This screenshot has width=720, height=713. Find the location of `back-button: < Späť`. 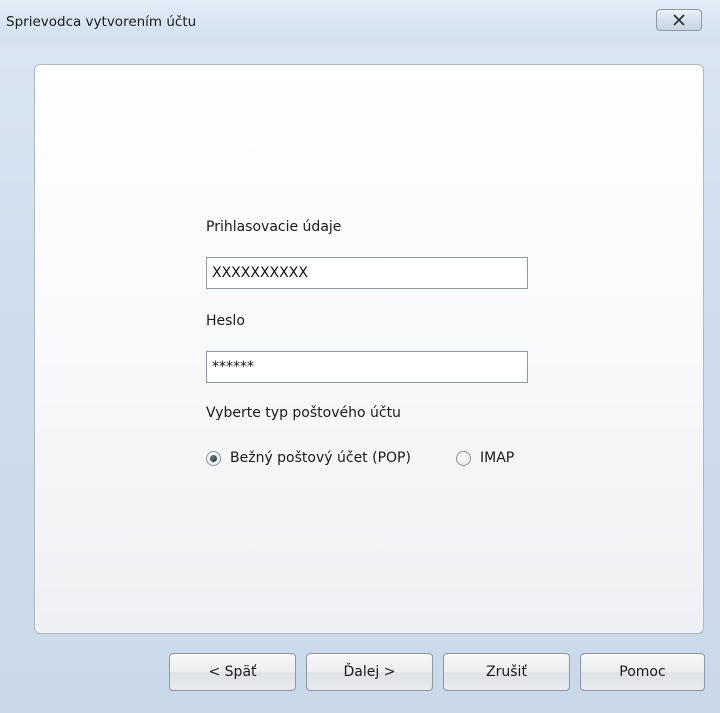

back-button: < Späť is located at coordinates (232, 672).